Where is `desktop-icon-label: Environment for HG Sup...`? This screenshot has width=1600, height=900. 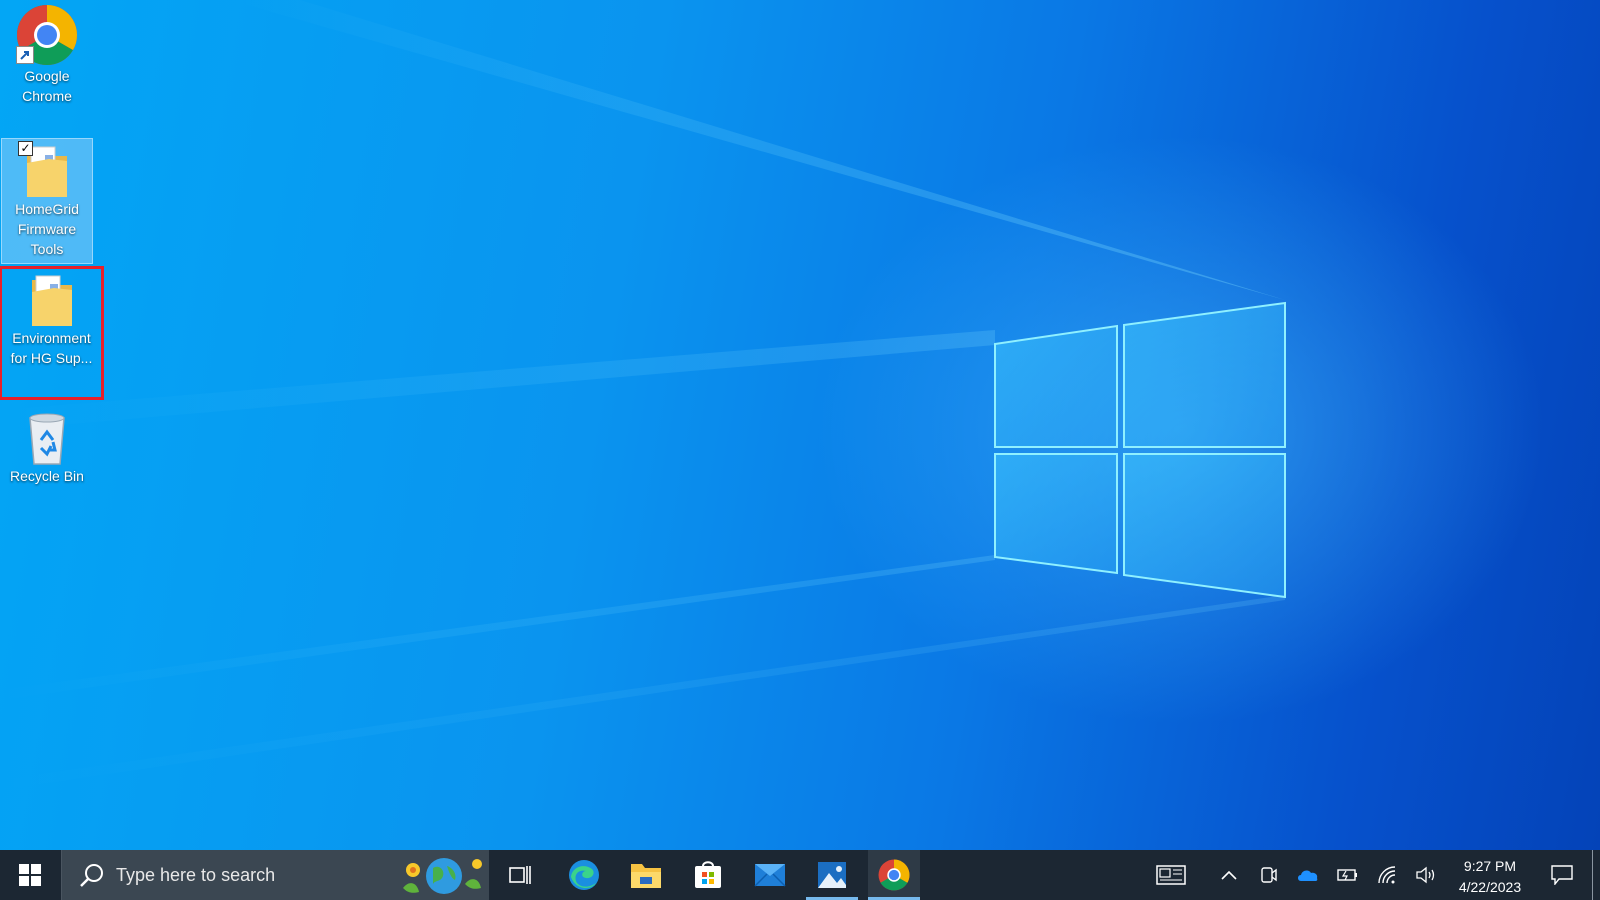 desktop-icon-label: Environment for HG Sup... is located at coordinates (51, 348).